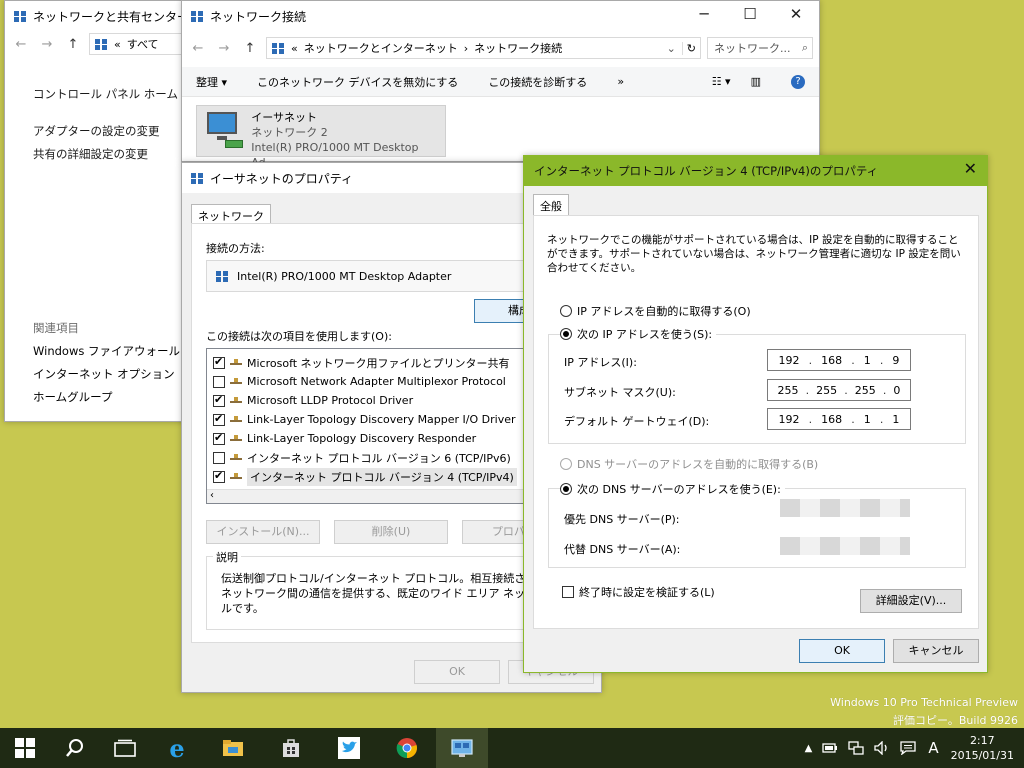 The width and height of the screenshot is (1024, 768). What do you see at coordinates (125, 748) in the screenshot?
I see `task-view-button` at bounding box center [125, 748].